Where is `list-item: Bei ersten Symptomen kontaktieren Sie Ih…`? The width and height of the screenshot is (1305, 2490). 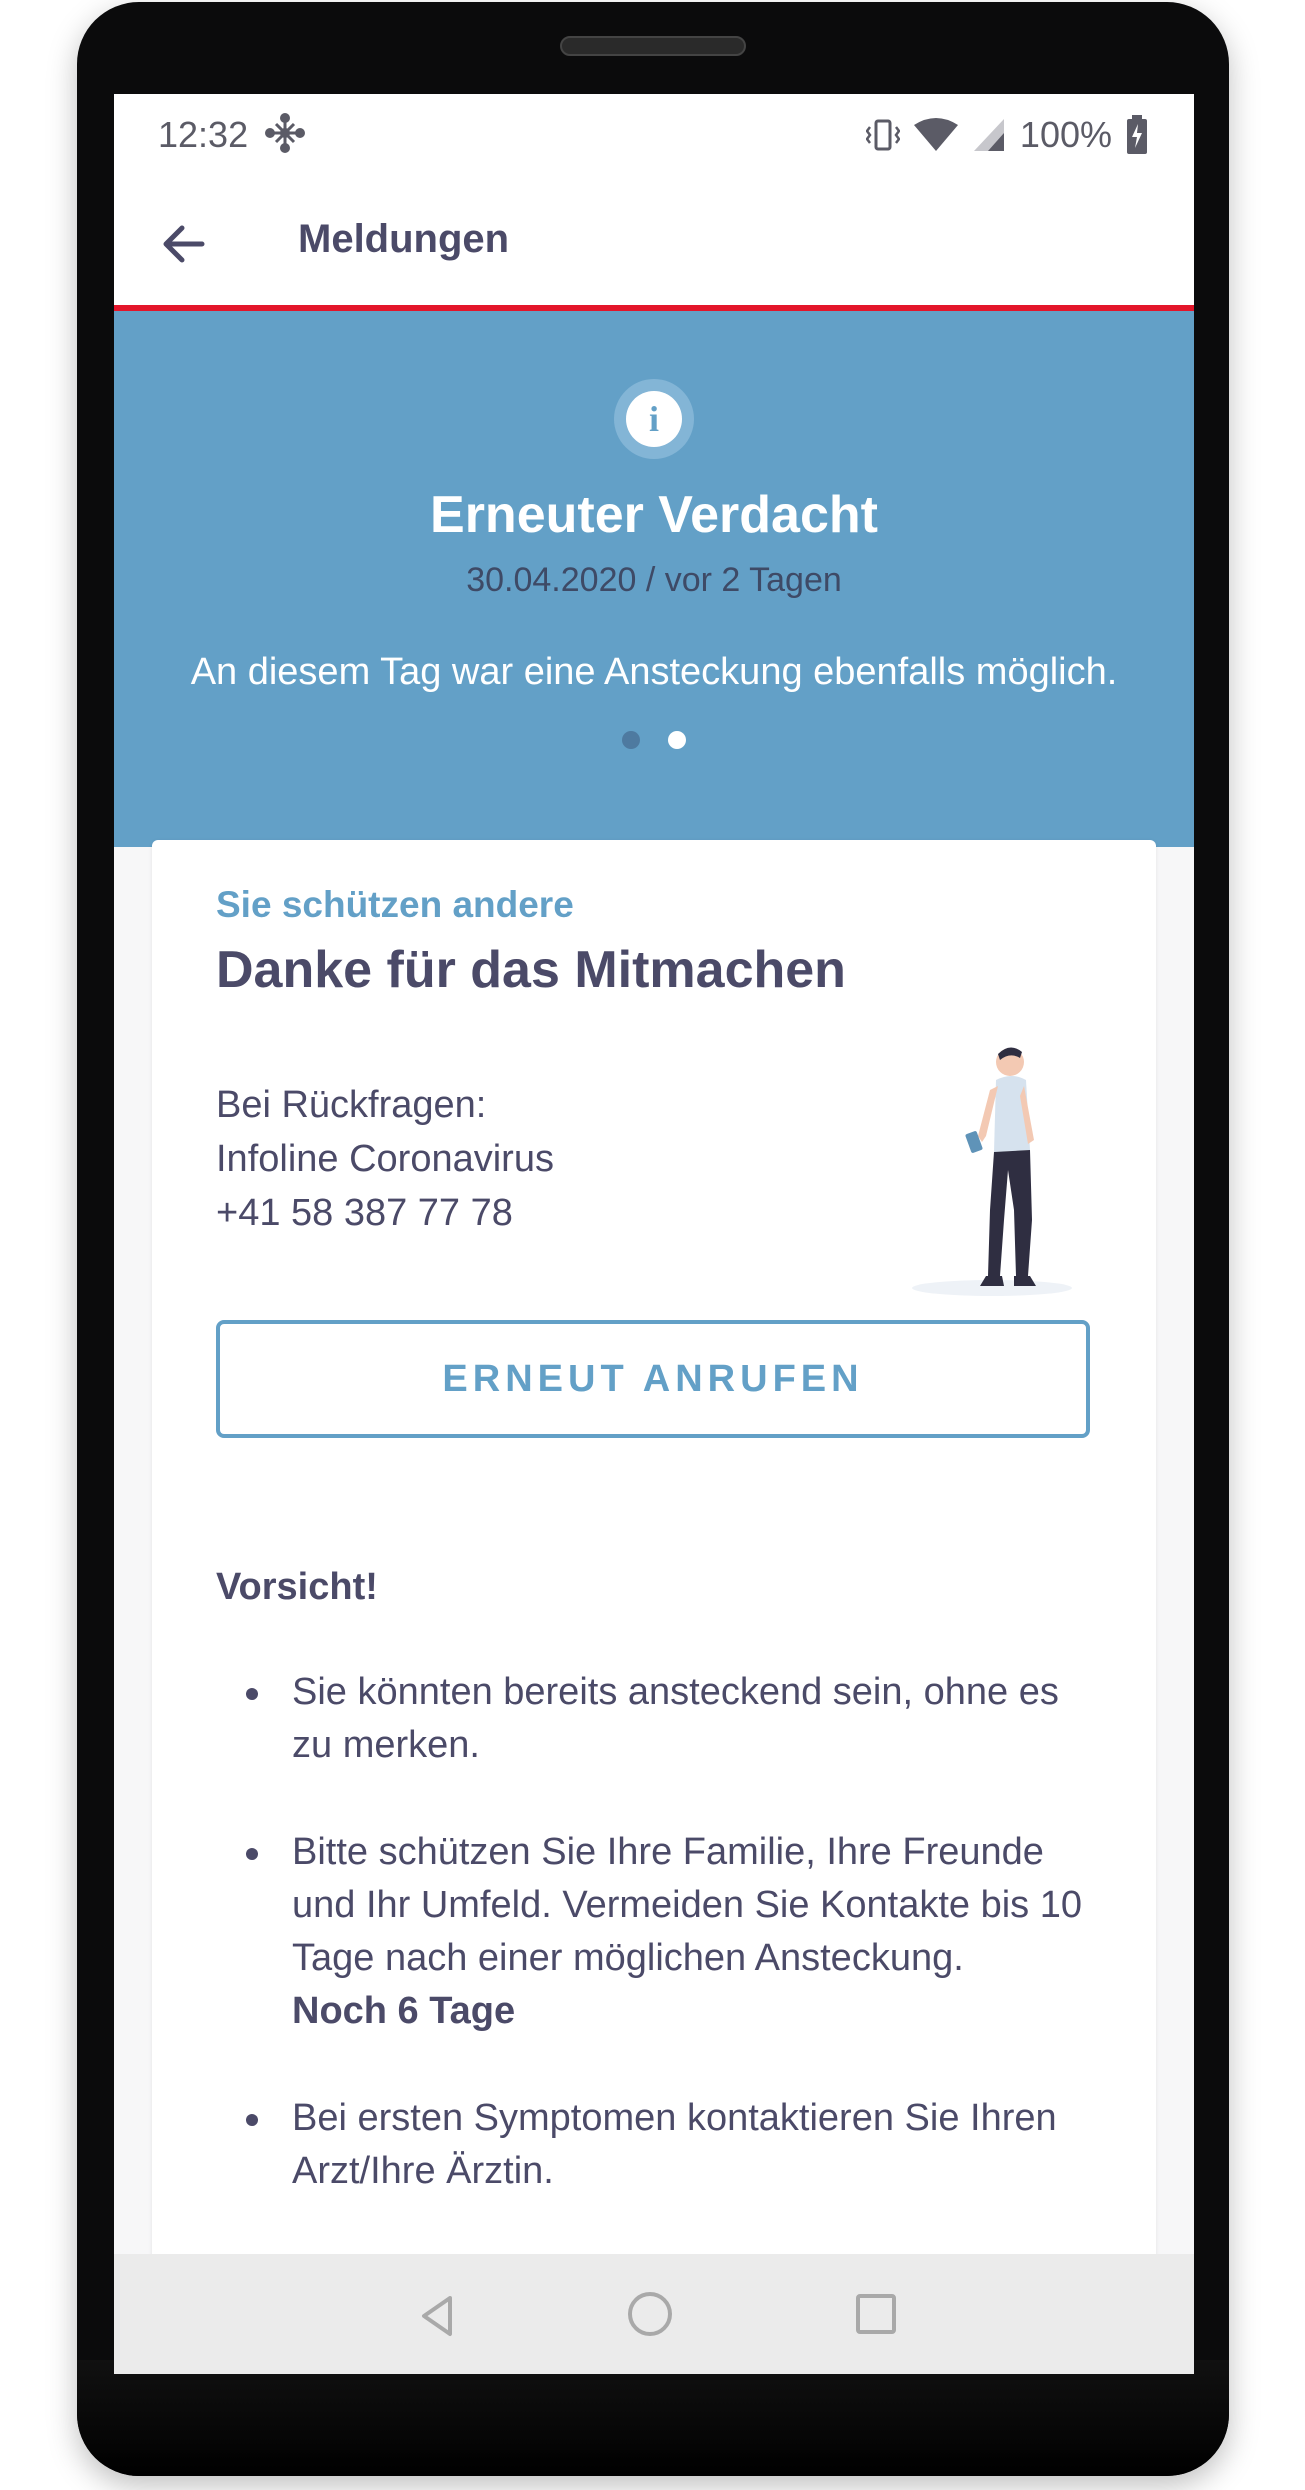
list-item: Bei ersten Symptomen kontaktieren Sie Ih… is located at coordinates (656, 2145).